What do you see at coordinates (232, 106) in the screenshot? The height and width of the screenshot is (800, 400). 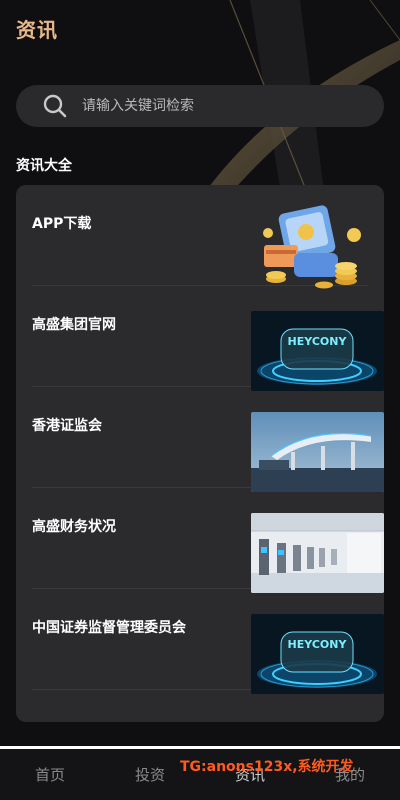 I see `search-input` at bounding box center [232, 106].